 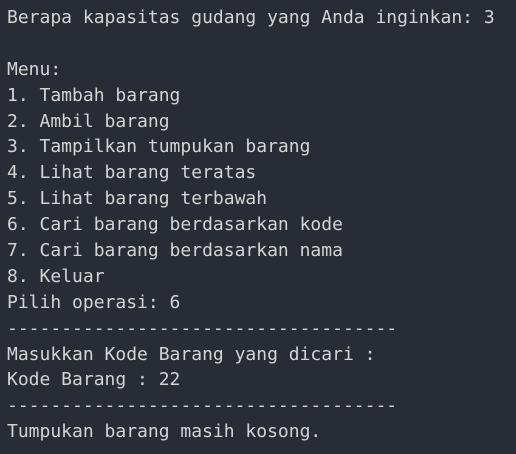 I want to click on menu-item-add: 1. Tambah barang, so click(x=94, y=95).